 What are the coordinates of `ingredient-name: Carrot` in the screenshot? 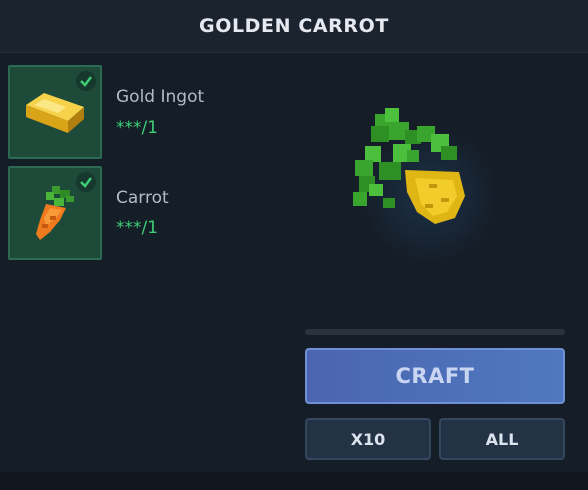 It's located at (142, 198).